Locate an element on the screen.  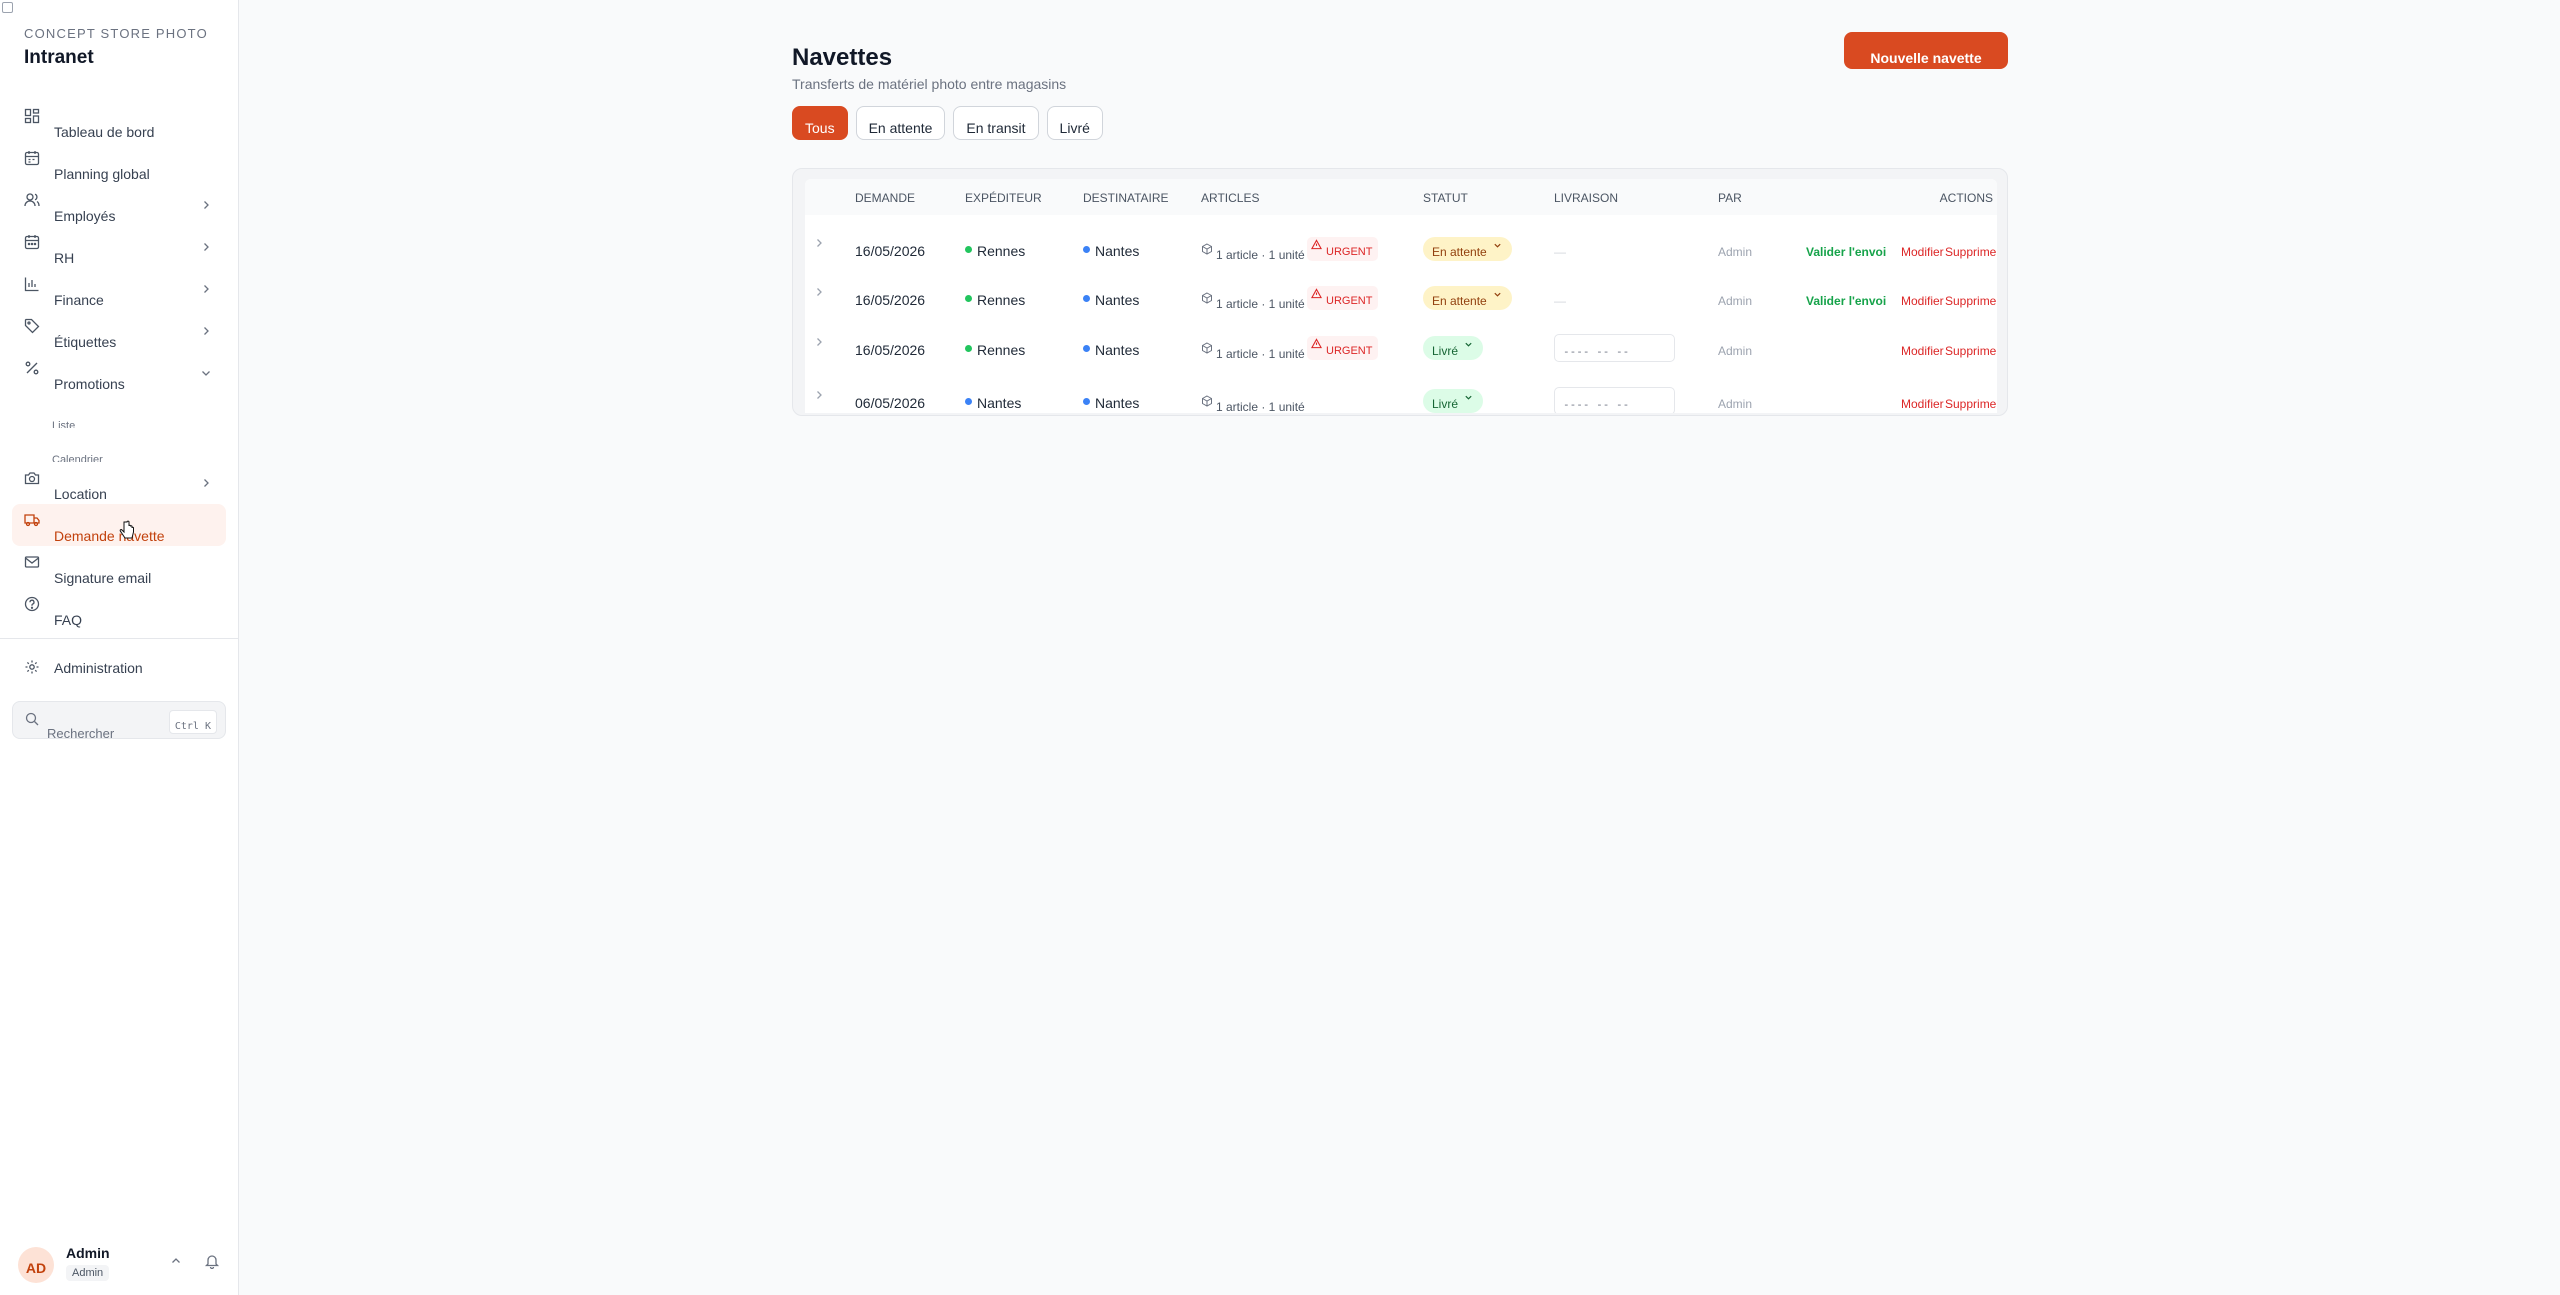
row-recipient-label: Nantes is located at coordinates (1117, 300).